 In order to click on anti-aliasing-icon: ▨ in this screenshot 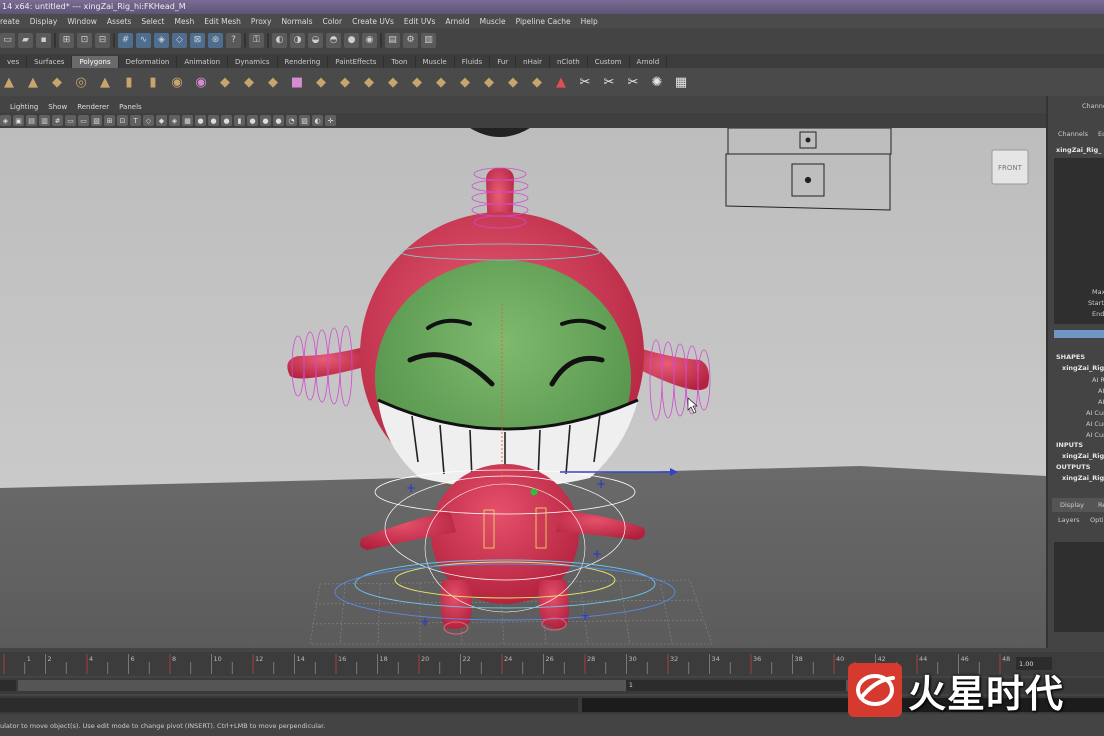, I will do `click(304, 120)`.